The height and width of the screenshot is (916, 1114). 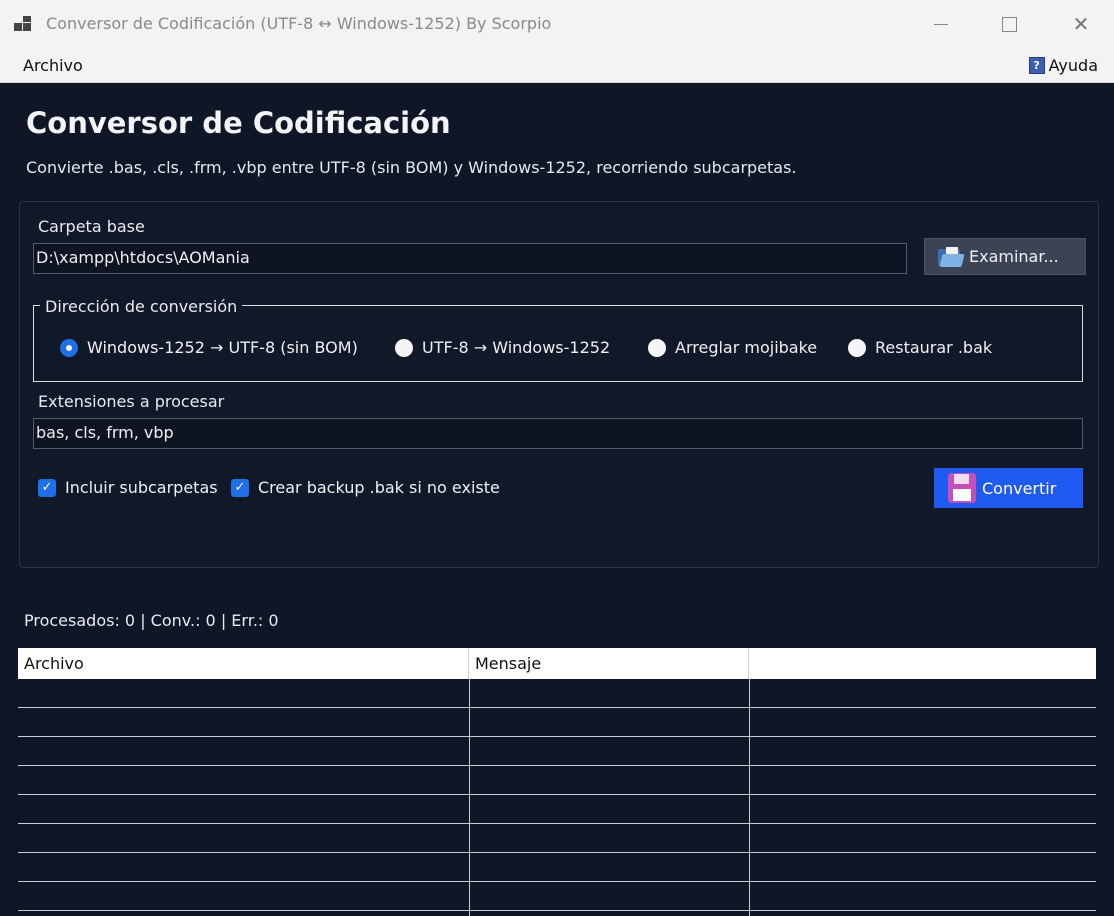 What do you see at coordinates (141, 306) in the screenshot?
I see `direction-legend: Dirección de conversión` at bounding box center [141, 306].